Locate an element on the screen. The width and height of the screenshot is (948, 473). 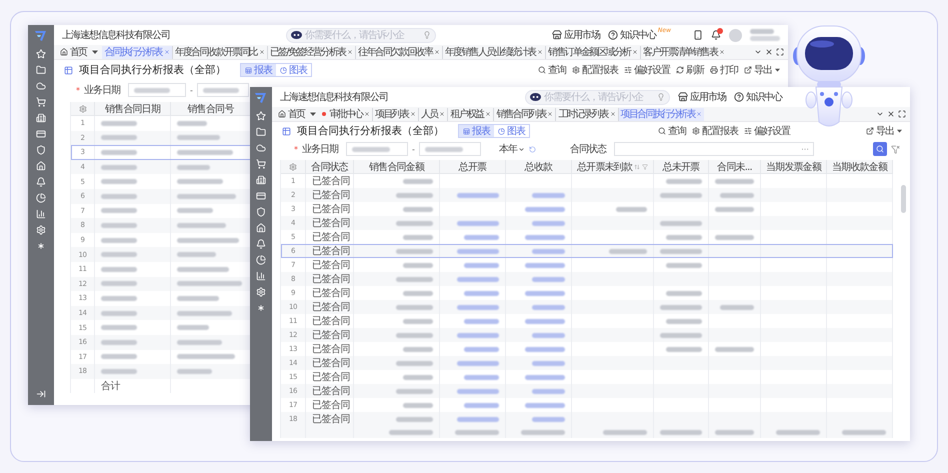
tab: 租户权益 is located at coordinates (470, 114).